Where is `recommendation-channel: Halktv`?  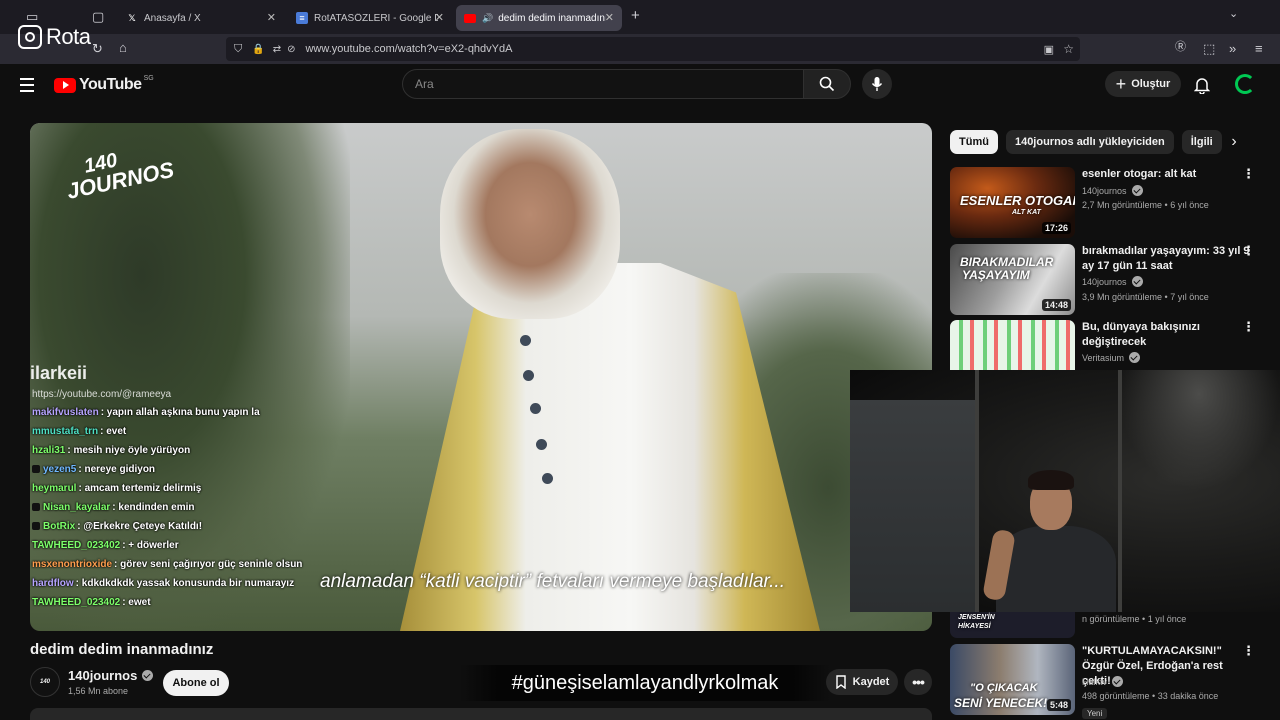
recommendation-channel: Halktv is located at coordinates (1103, 681).